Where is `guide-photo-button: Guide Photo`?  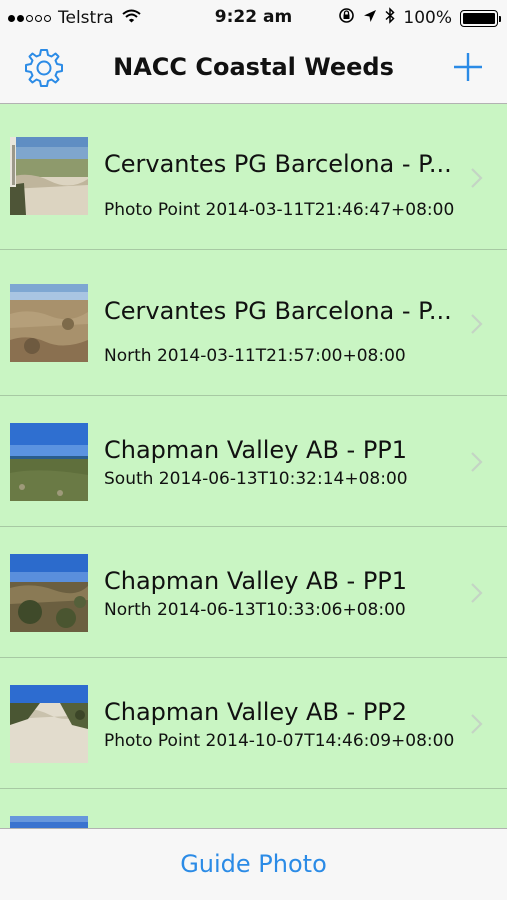
guide-photo-button: Guide Photo is located at coordinates (253, 864).